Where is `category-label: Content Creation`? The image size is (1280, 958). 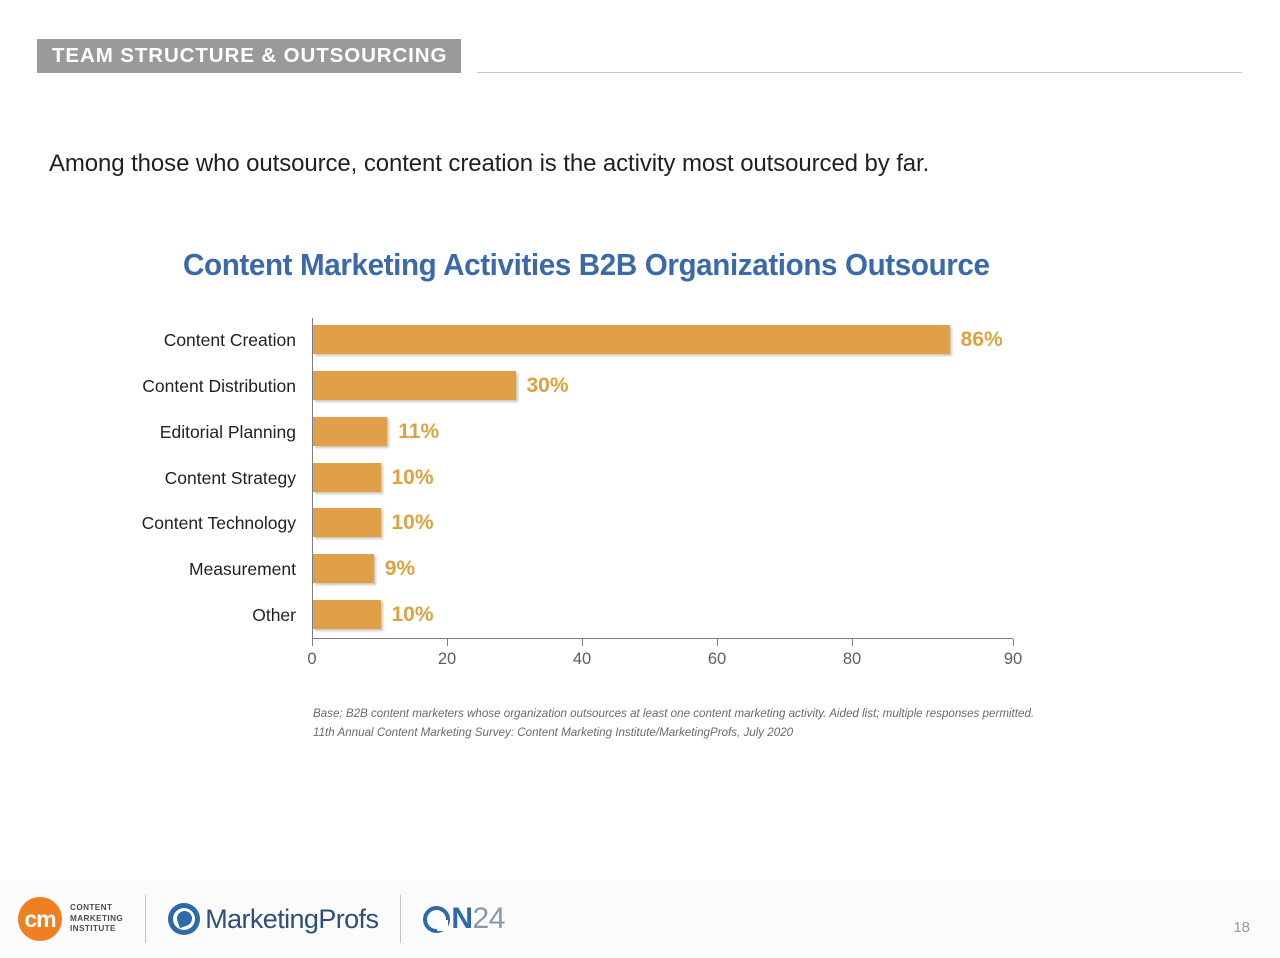 category-label: Content Creation is located at coordinates (229, 340).